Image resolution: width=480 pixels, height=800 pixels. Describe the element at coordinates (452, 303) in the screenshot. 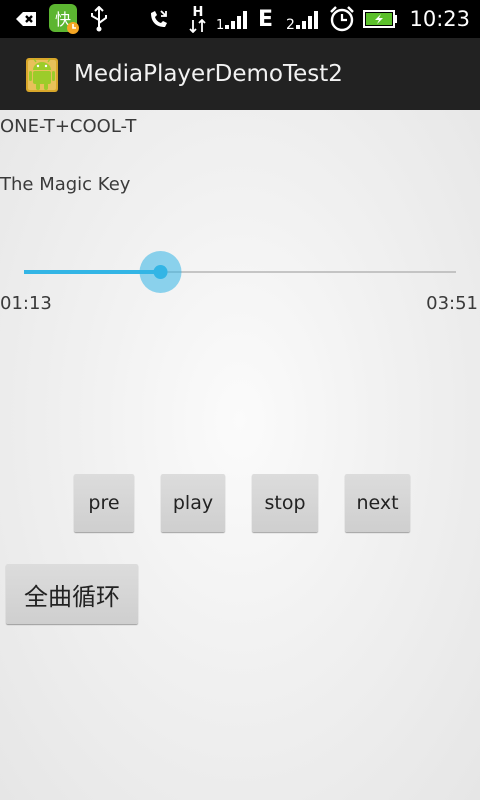

I see `total-time: 03:51` at that location.